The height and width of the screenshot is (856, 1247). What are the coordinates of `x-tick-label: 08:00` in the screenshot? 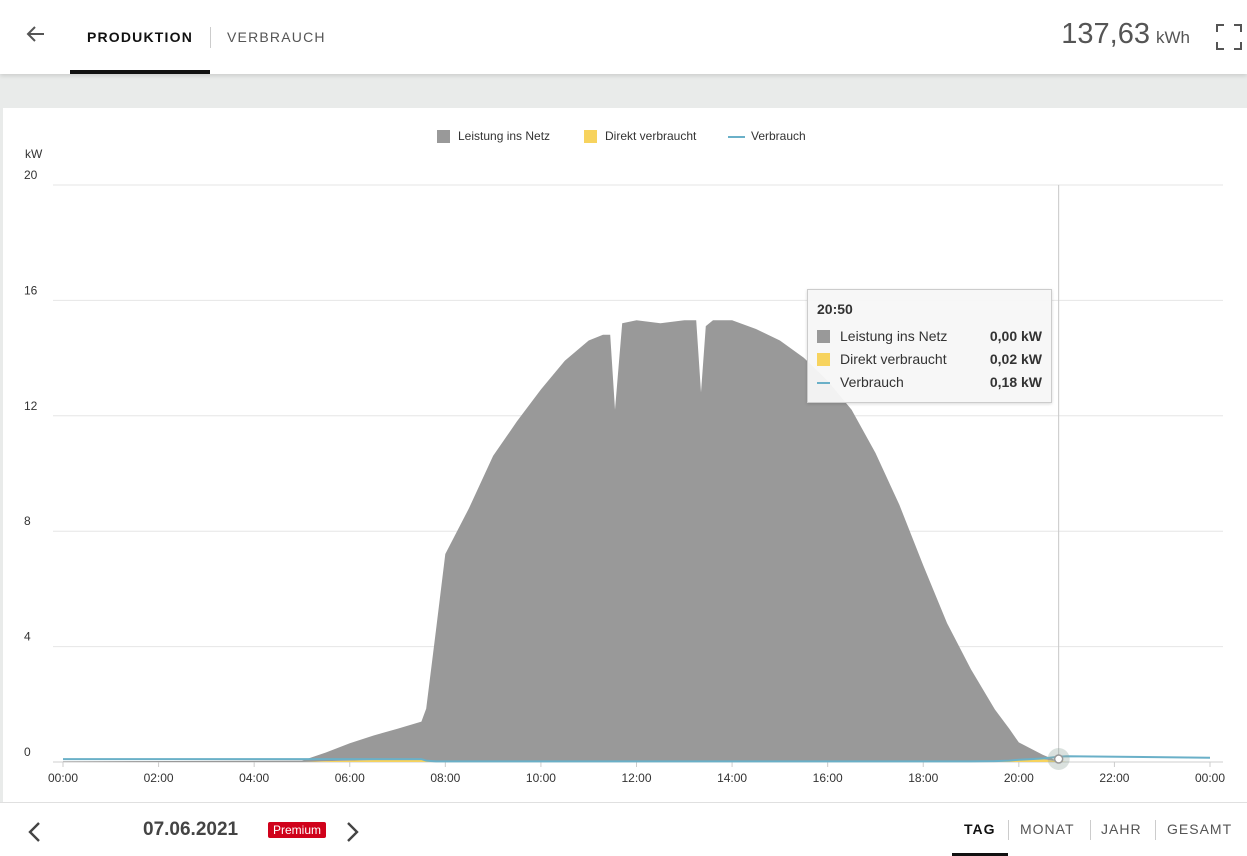 It's located at (445, 778).